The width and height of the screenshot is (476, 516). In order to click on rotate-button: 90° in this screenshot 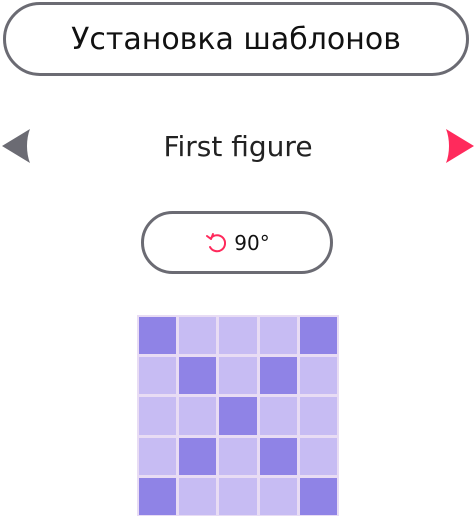, I will do `click(237, 242)`.